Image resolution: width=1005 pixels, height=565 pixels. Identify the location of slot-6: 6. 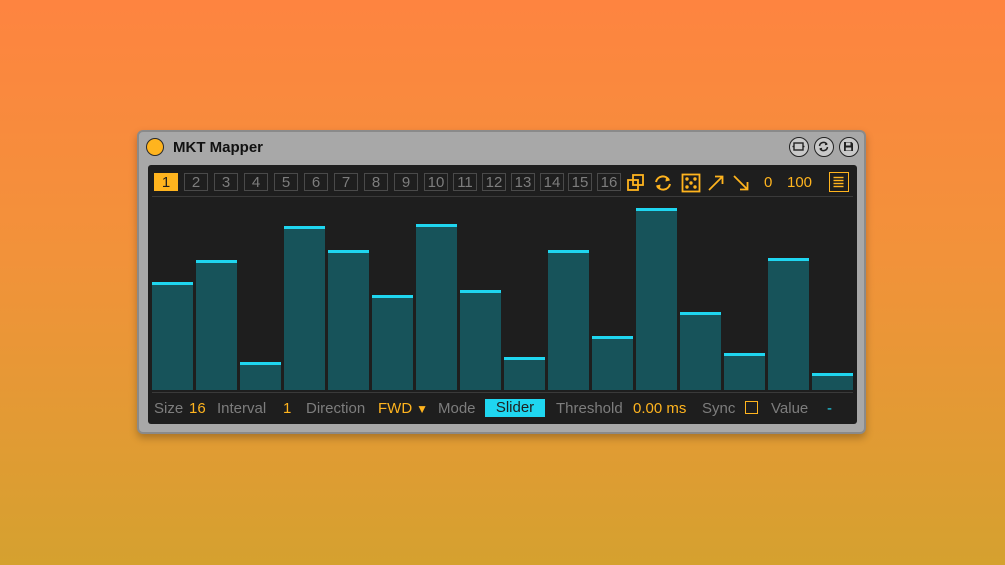
(316, 182).